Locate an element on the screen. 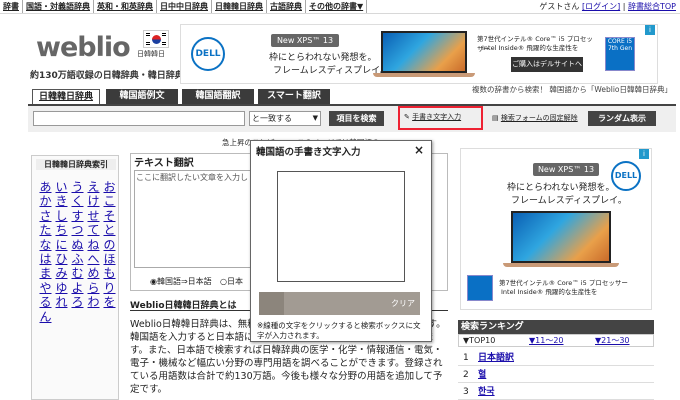 This screenshot has width=680, height=400. rank-word: 혈 is located at coordinates (482, 375).